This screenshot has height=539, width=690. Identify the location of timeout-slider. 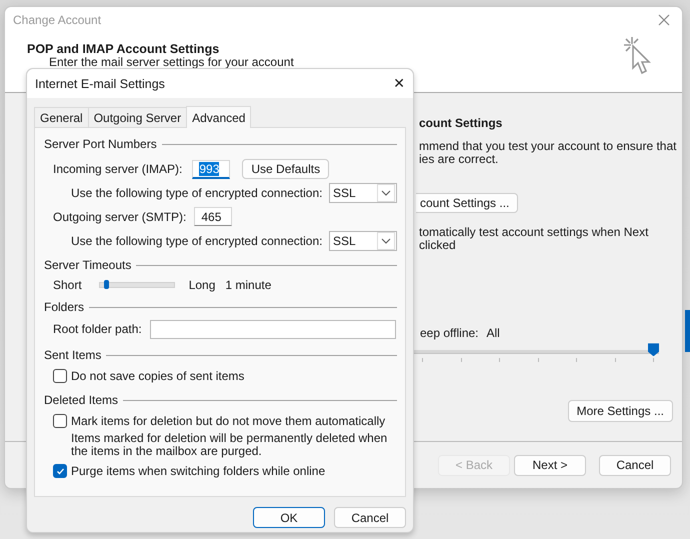
(136, 285).